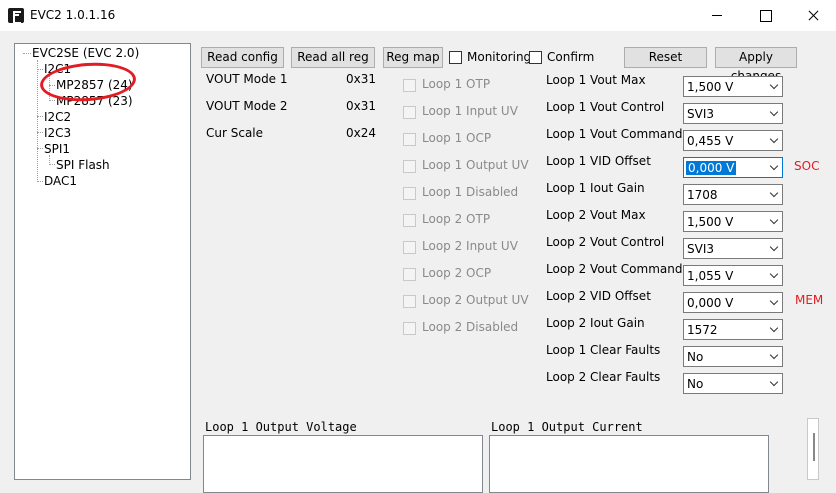 The height and width of the screenshot is (493, 836). What do you see at coordinates (765, 15) in the screenshot?
I see `maximize-button` at bounding box center [765, 15].